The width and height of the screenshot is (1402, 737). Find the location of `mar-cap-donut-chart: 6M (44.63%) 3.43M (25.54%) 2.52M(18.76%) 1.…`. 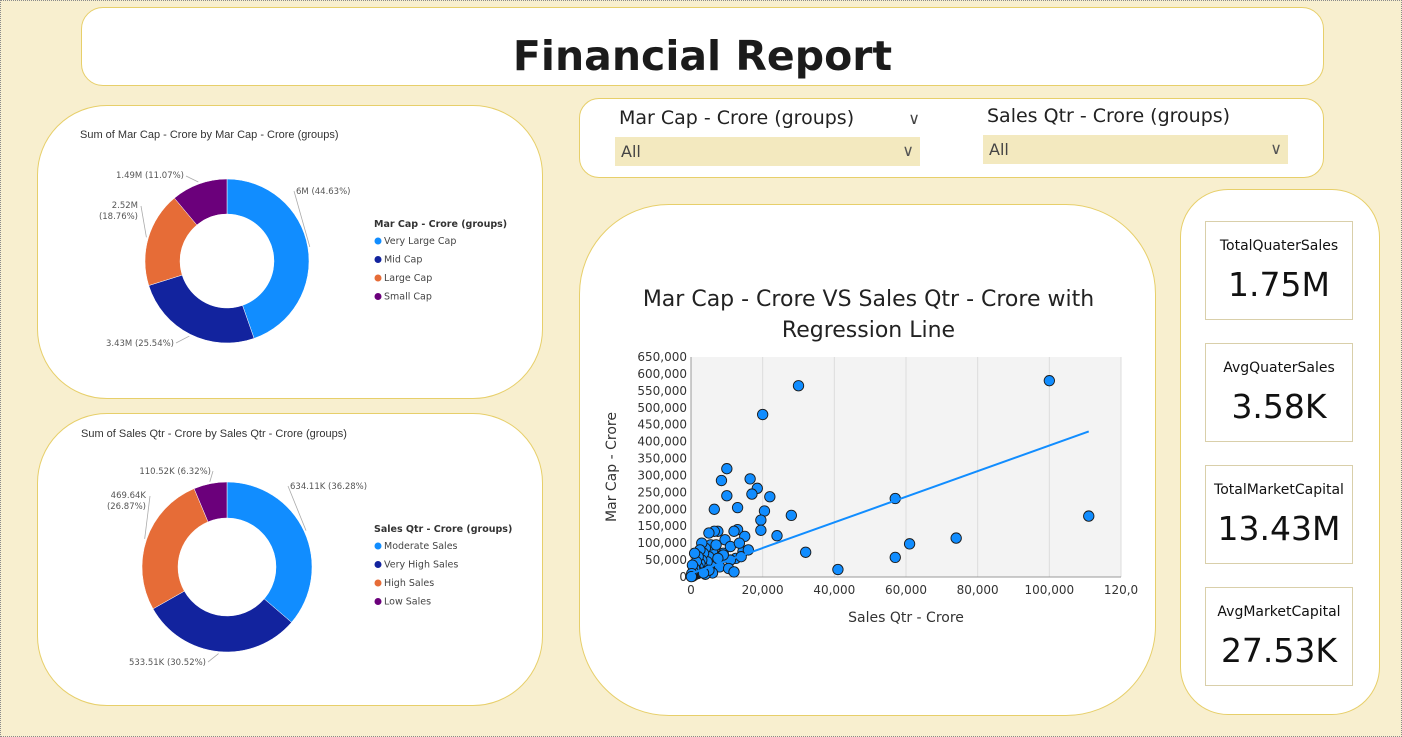

mar-cap-donut-chart: 6M (44.63%) 3.43M (25.54%) 2.52M(18.76%) 1.… is located at coordinates (291, 253).